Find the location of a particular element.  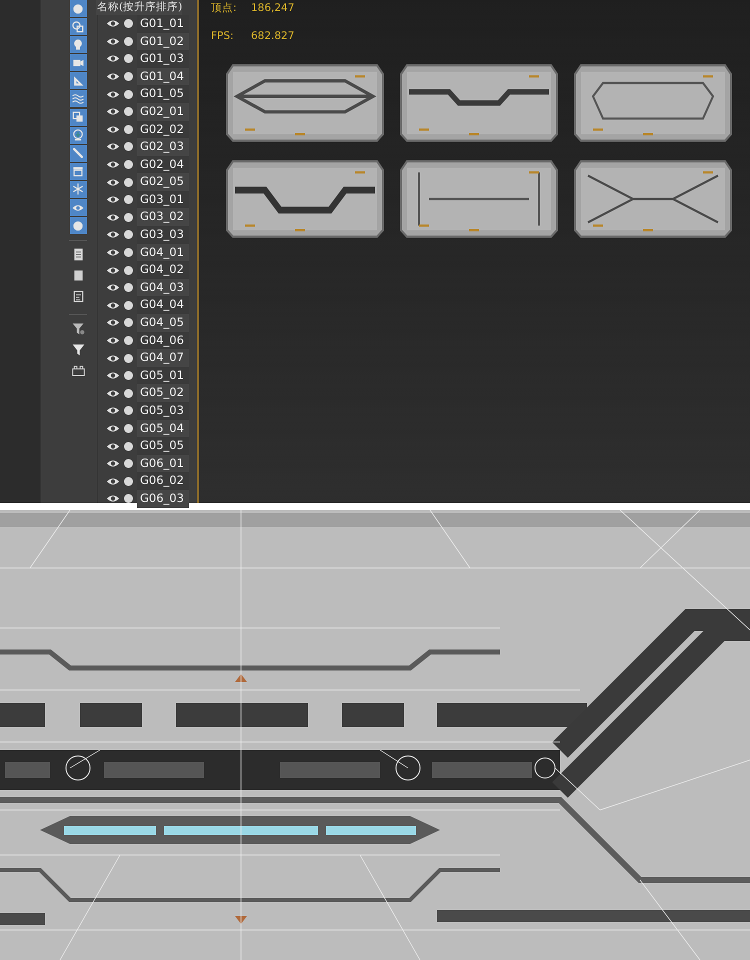

object-name: G04_03 is located at coordinates (163, 287).